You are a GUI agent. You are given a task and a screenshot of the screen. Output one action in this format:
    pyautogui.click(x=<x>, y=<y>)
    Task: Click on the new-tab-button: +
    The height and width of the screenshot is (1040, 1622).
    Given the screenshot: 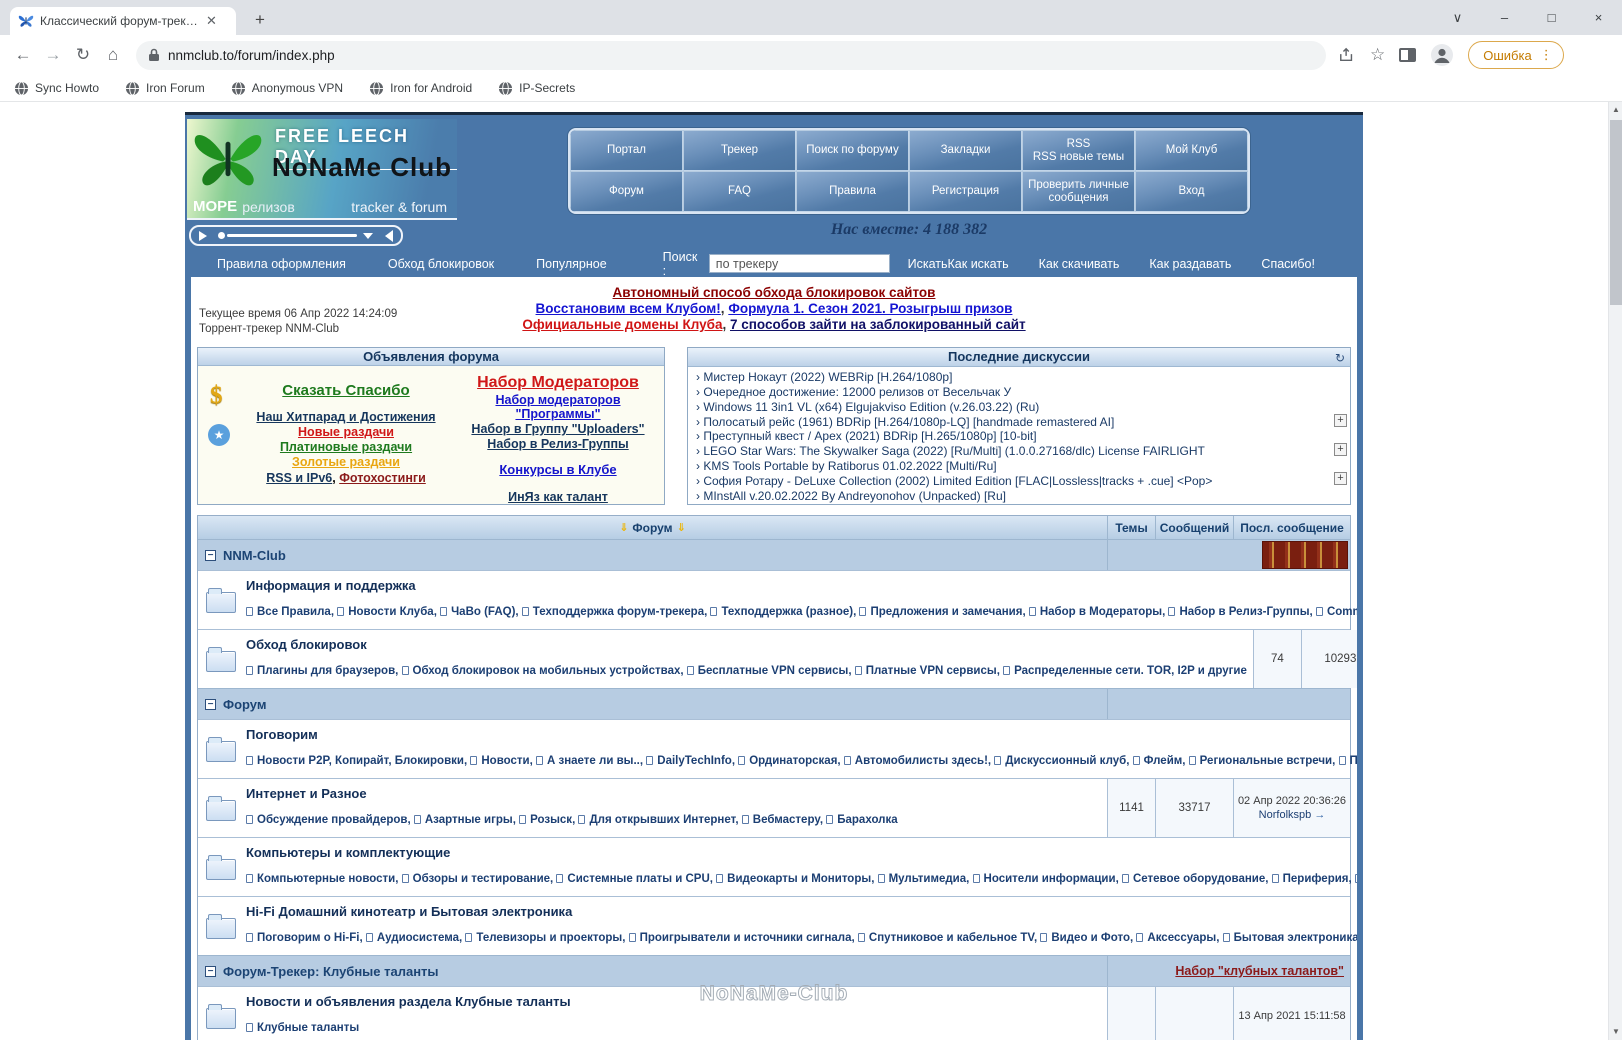 What is the action you would take?
    pyautogui.click(x=260, y=20)
    